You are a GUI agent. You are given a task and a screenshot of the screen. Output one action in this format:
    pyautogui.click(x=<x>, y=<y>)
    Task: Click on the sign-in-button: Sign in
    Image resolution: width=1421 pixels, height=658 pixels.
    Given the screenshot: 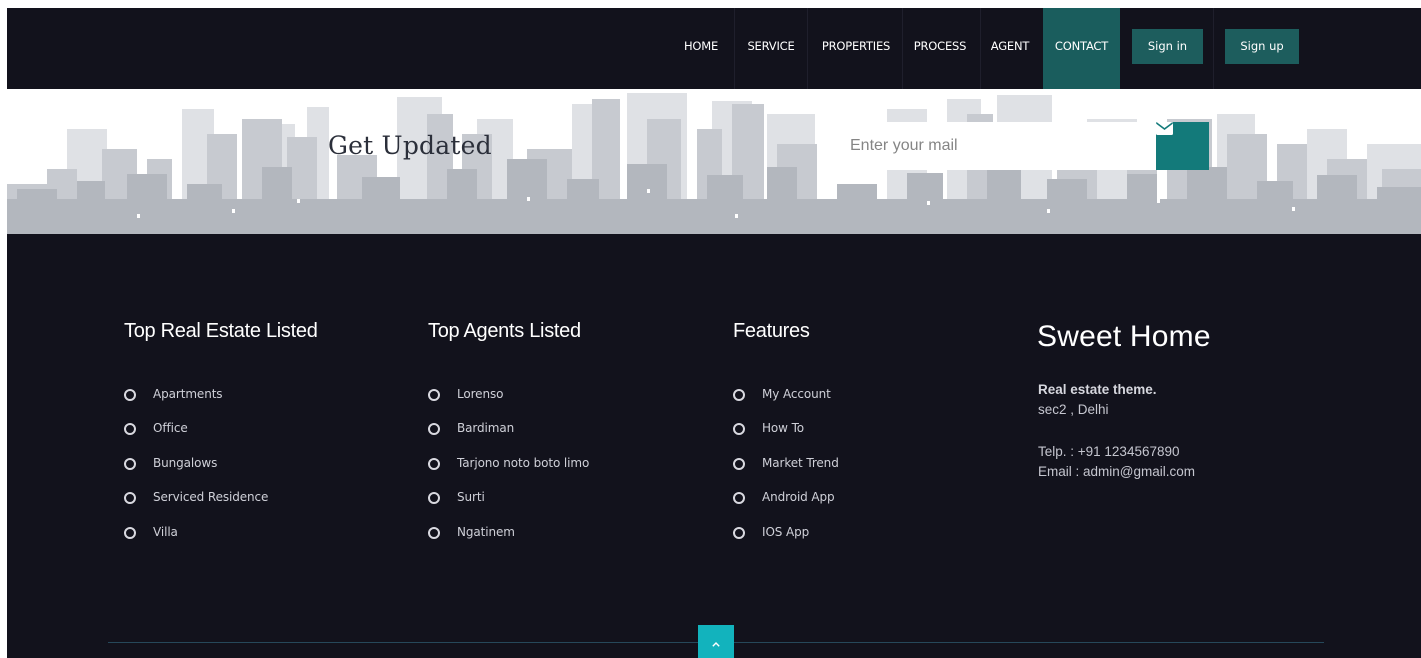 What is the action you would take?
    pyautogui.click(x=1167, y=46)
    